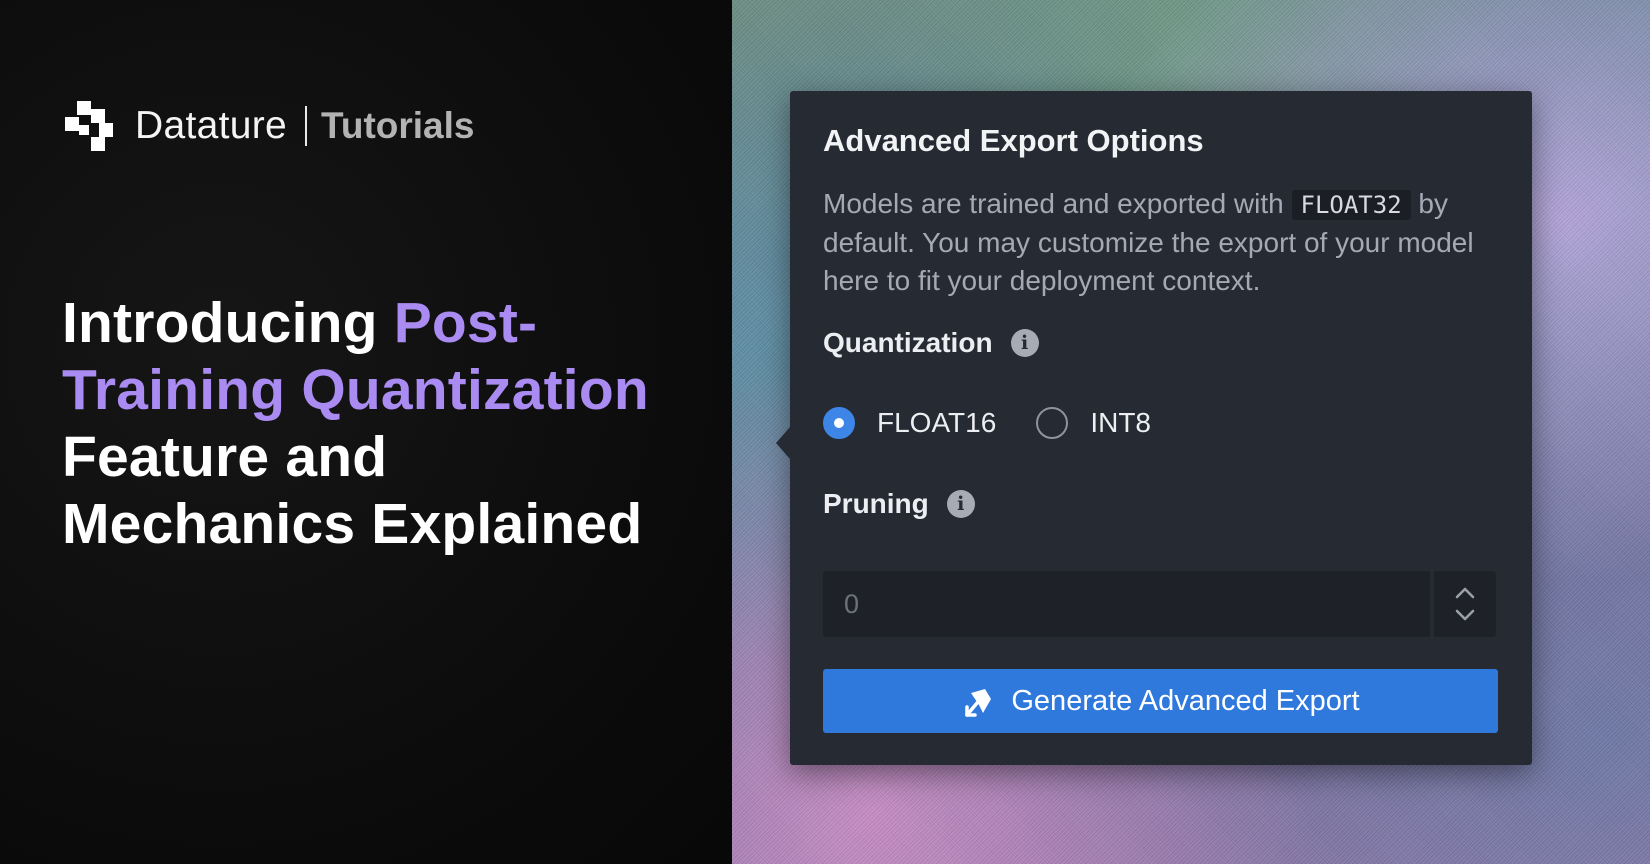 The height and width of the screenshot is (864, 1650). Describe the element at coordinates (1120, 422) in the screenshot. I see `radio-label-int8: INT8` at that location.